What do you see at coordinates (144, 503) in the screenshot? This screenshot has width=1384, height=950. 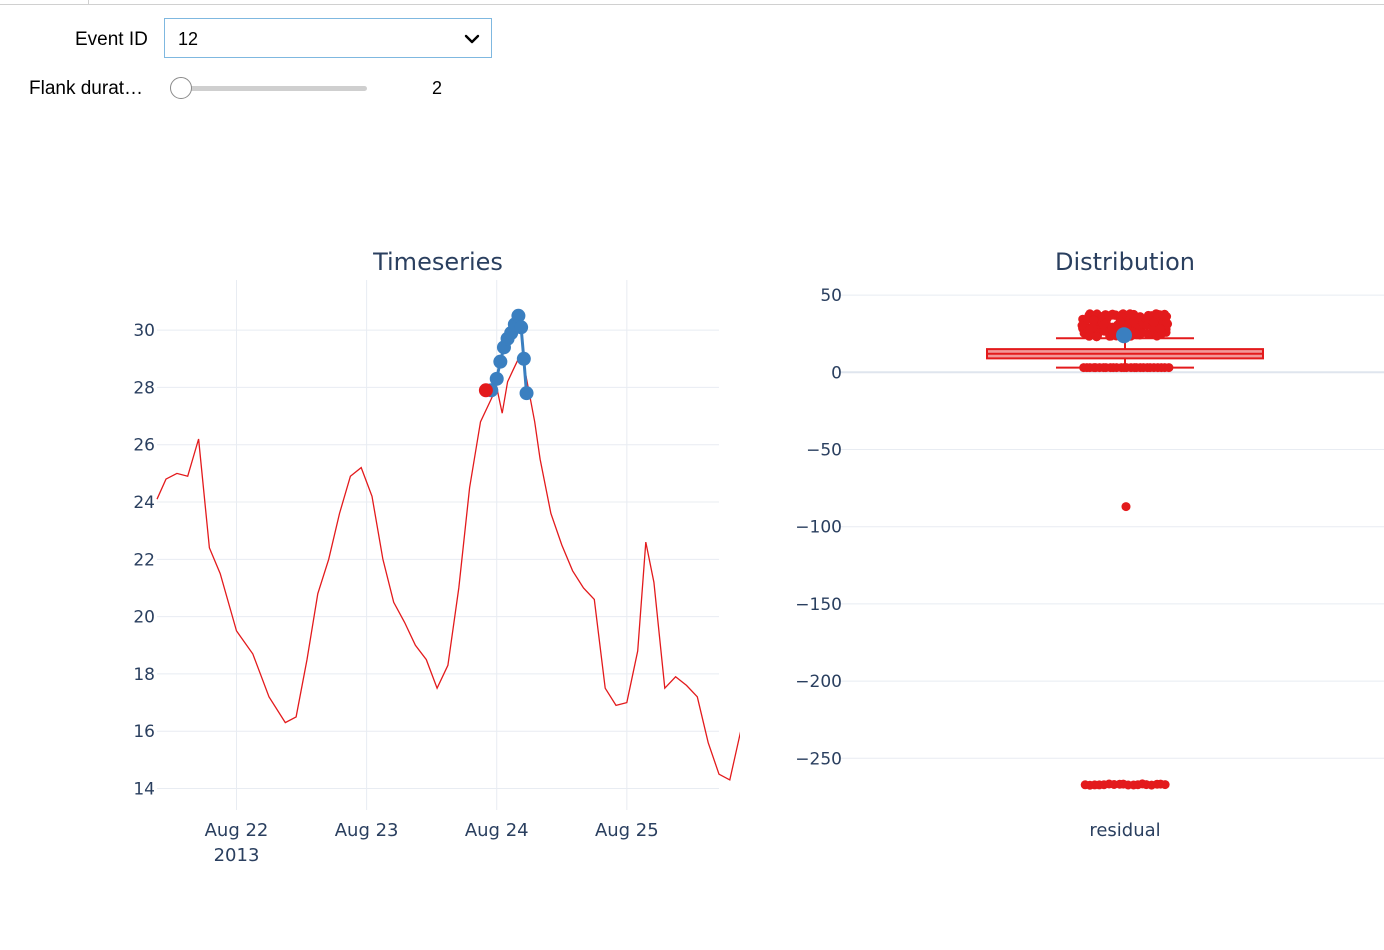 I see `y-tick-label: 24` at bounding box center [144, 503].